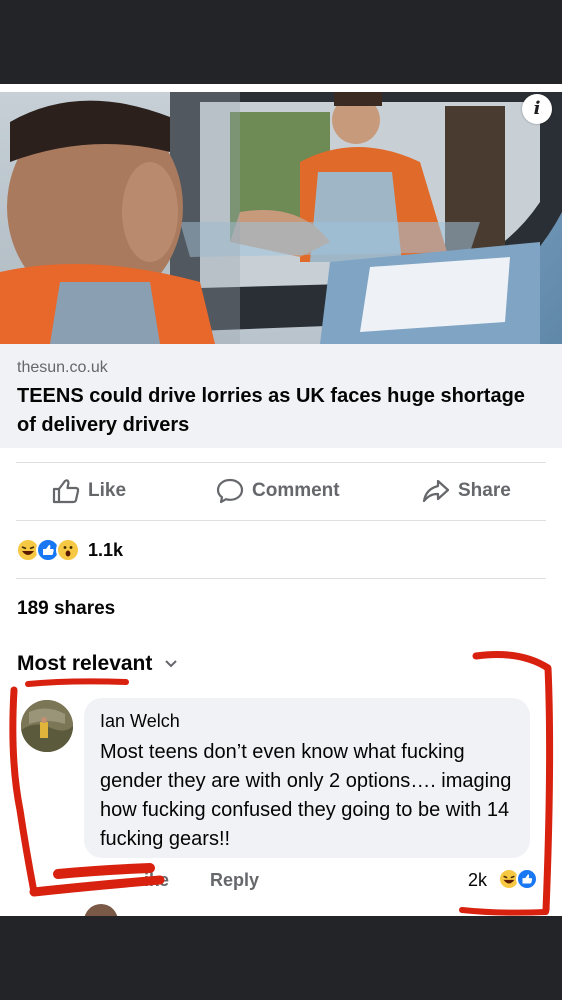 The height and width of the screenshot is (1000, 562). Describe the element at coordinates (281, 42) in the screenshot. I see `top-dark-bar` at that location.